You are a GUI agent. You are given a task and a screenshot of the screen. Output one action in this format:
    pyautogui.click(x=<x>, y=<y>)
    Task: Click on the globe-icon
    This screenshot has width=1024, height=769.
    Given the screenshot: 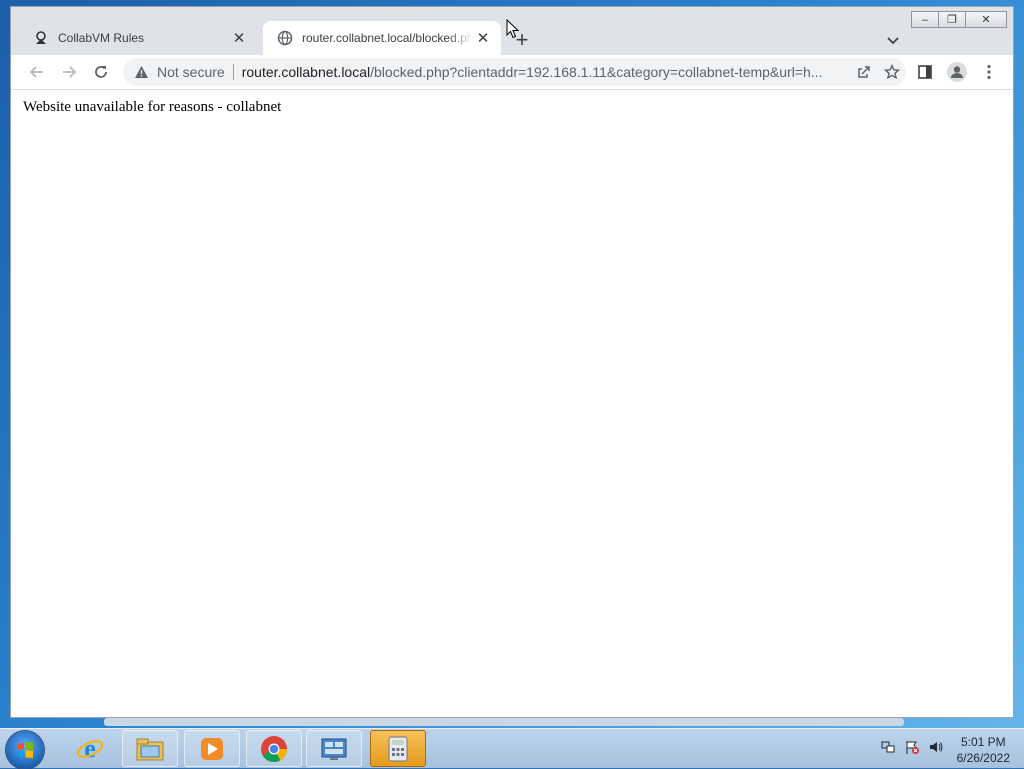 What is the action you would take?
    pyautogui.click(x=285, y=38)
    